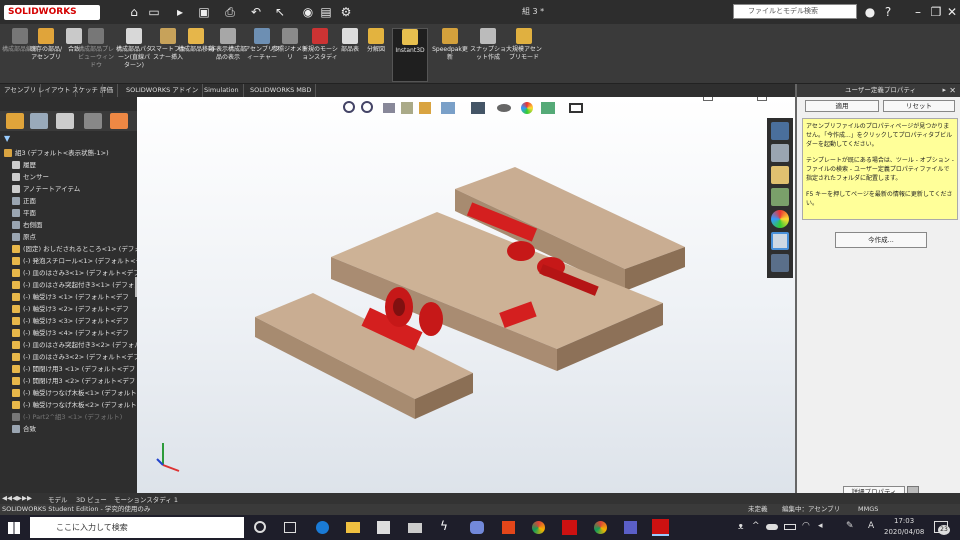 The height and width of the screenshot is (540, 960). Describe the element at coordinates (230, 12) in the screenshot. I see `print-icon: ⎙` at that location.